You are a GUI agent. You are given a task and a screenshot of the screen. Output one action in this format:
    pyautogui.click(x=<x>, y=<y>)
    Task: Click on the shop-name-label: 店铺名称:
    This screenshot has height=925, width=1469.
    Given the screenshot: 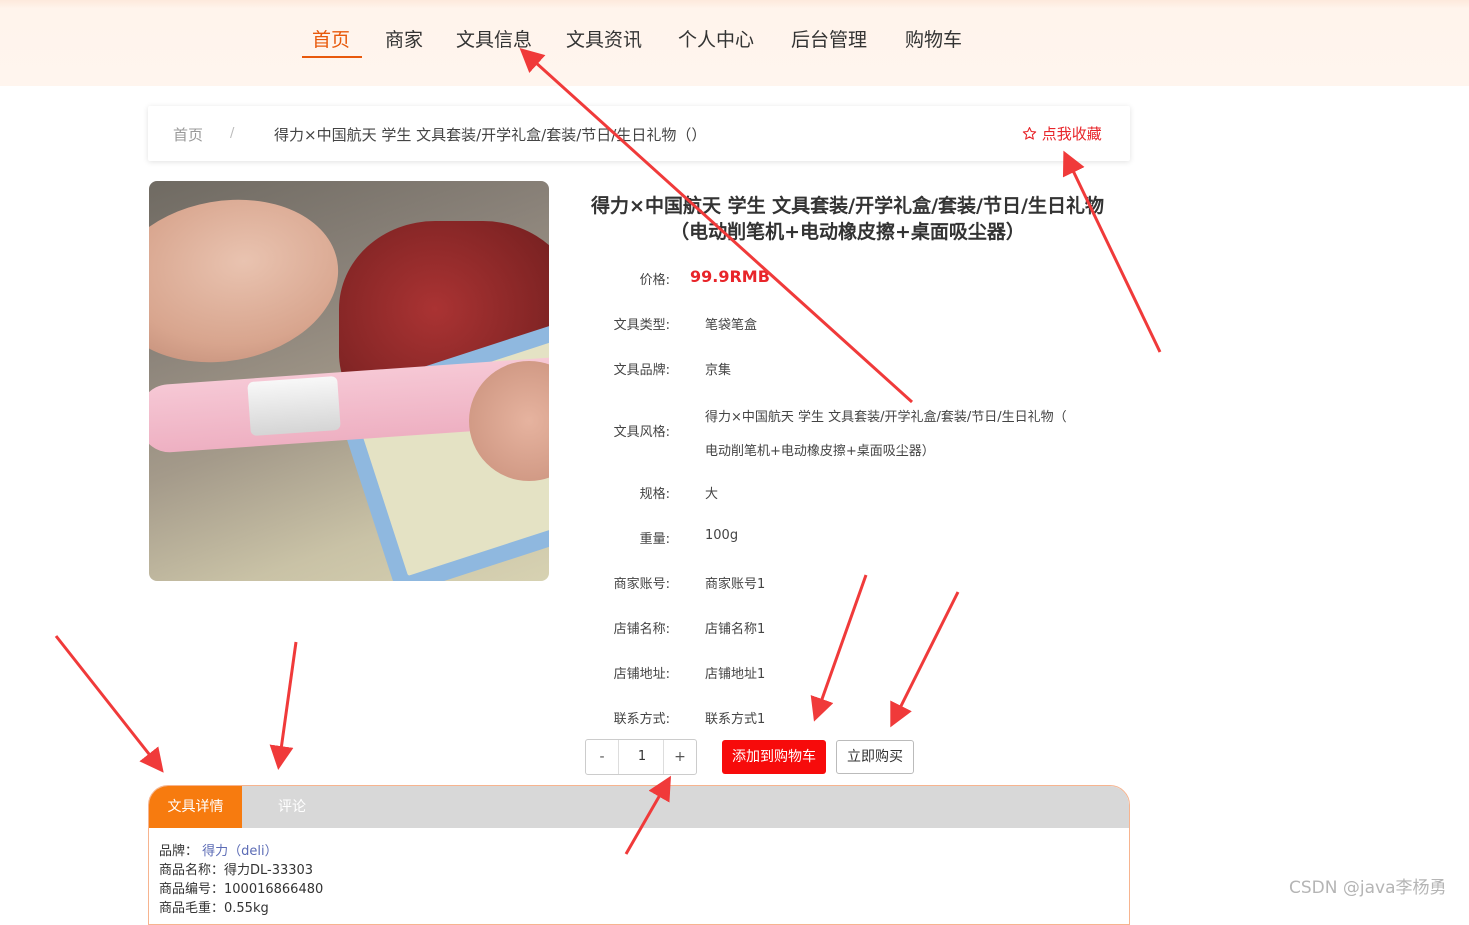 What is the action you would take?
    pyautogui.click(x=641, y=629)
    